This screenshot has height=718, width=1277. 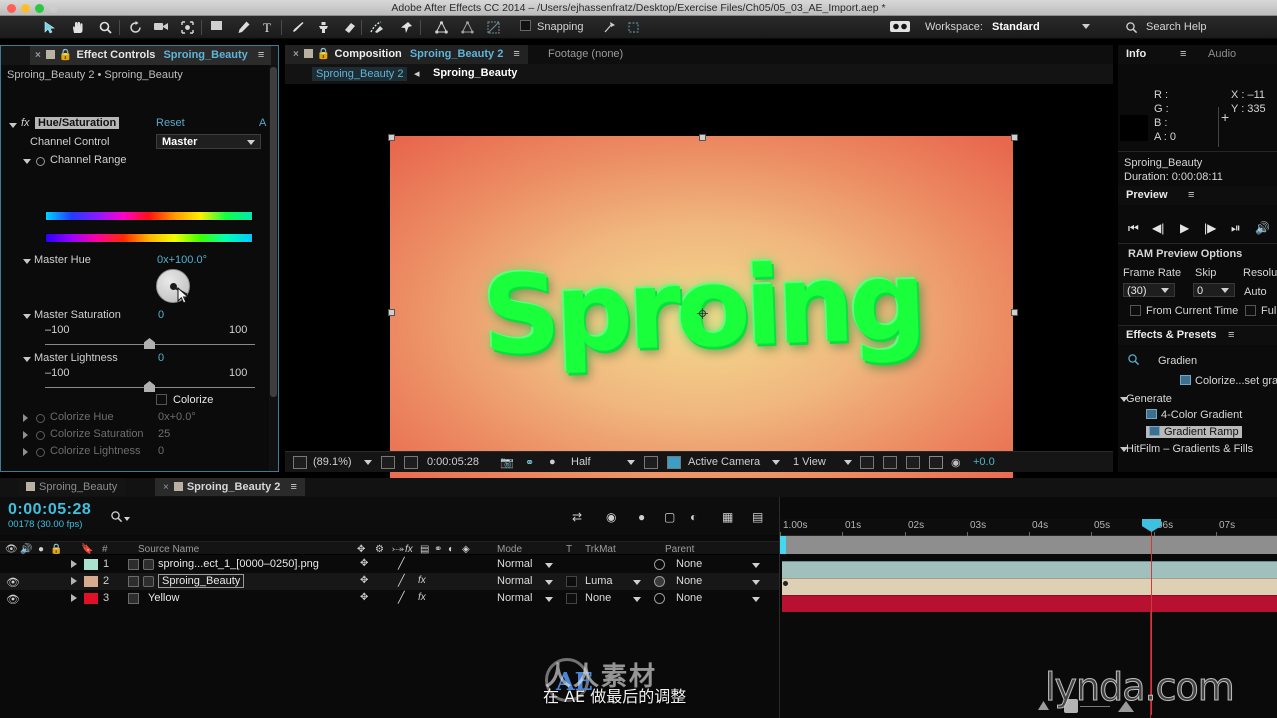 What do you see at coordinates (139, 261) in the screenshot?
I see `master-hue-row: Master Hue 0x+100.0°` at bounding box center [139, 261].